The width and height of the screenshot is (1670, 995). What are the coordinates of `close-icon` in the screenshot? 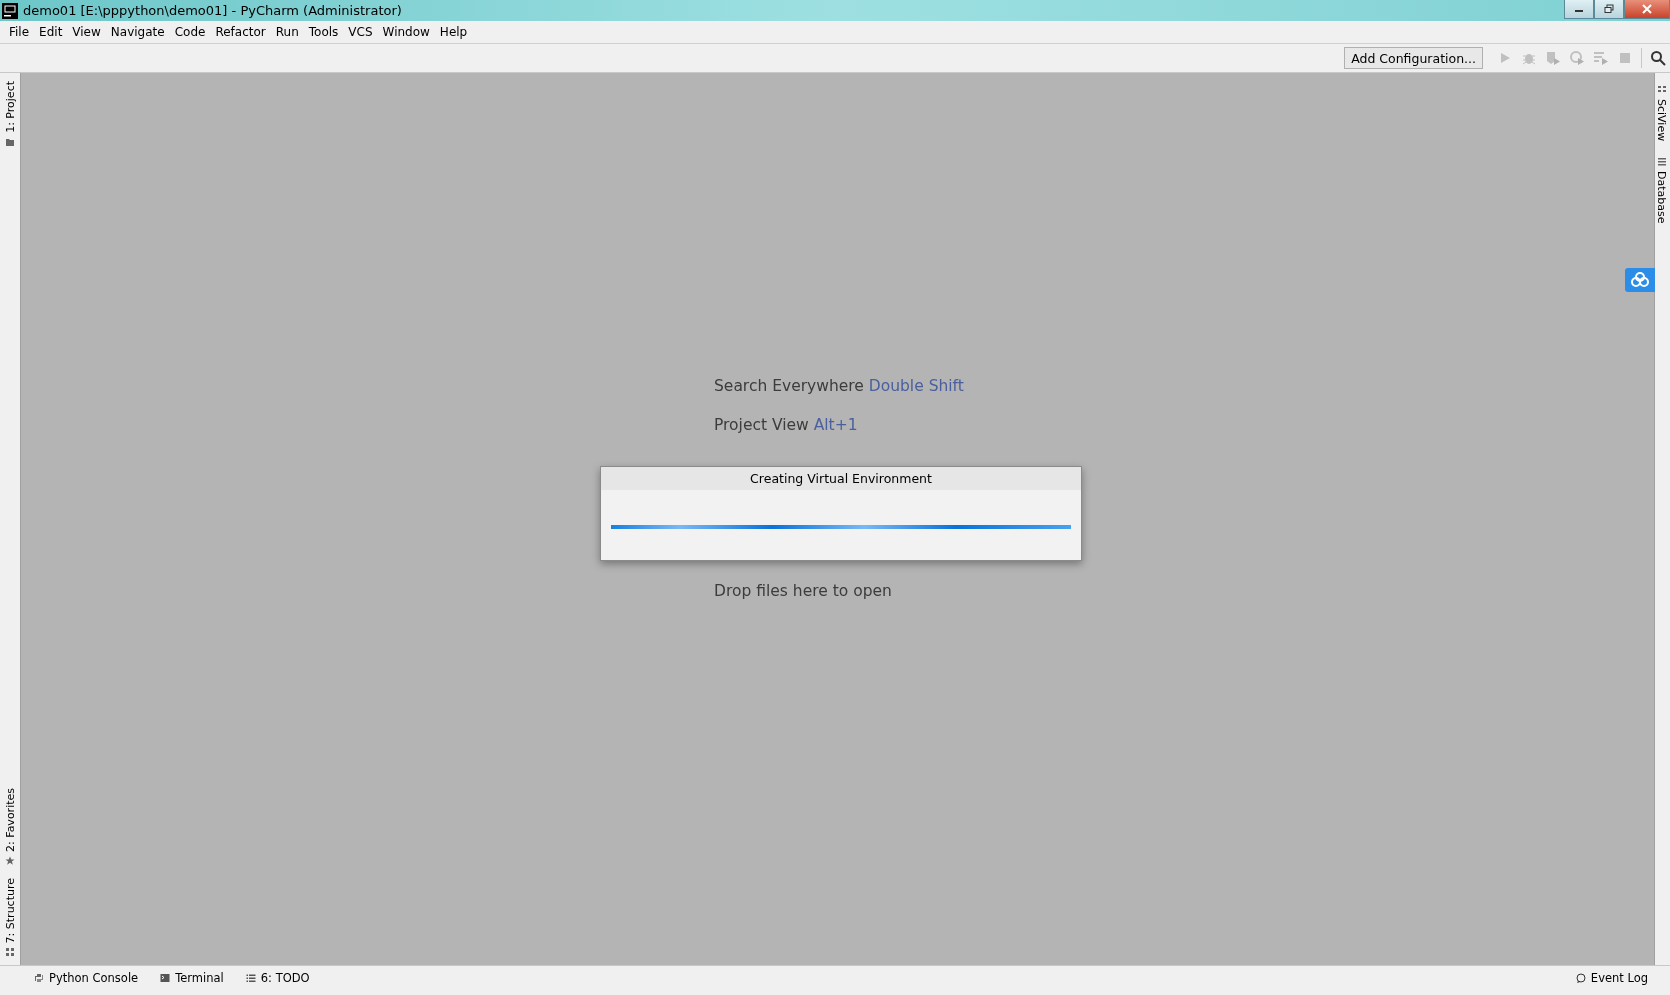 It's located at (1647, 9).